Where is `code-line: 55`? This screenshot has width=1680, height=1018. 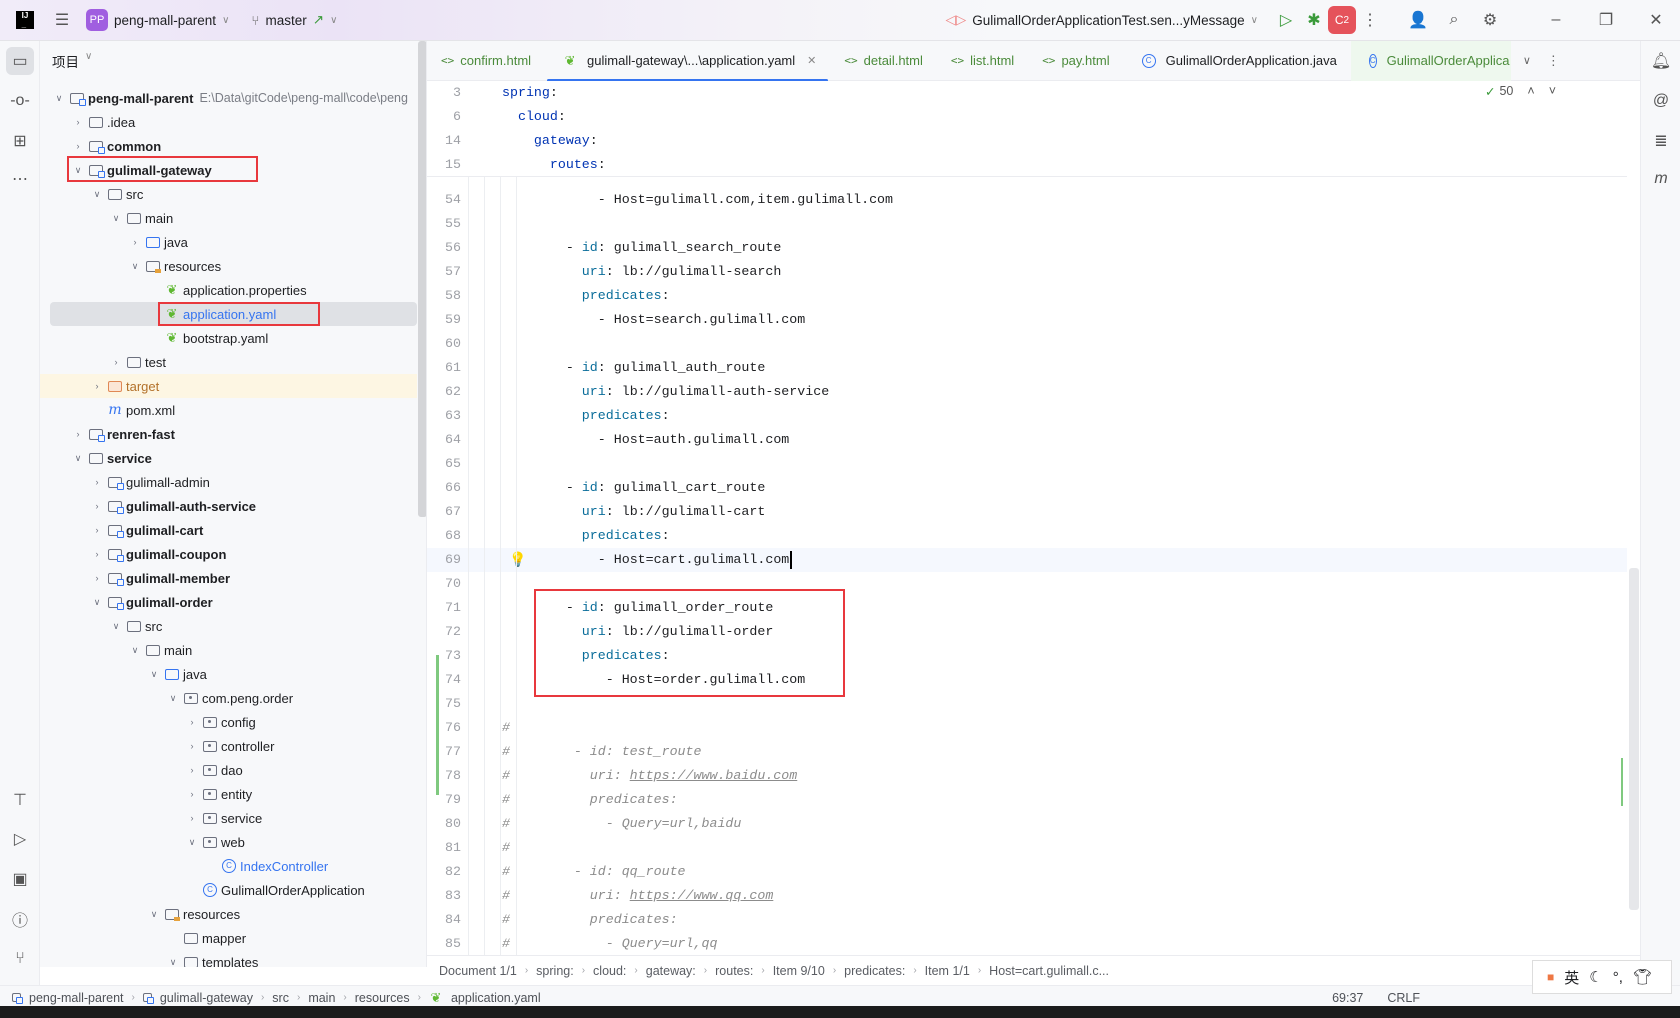
code-line: 55 is located at coordinates (1027, 224).